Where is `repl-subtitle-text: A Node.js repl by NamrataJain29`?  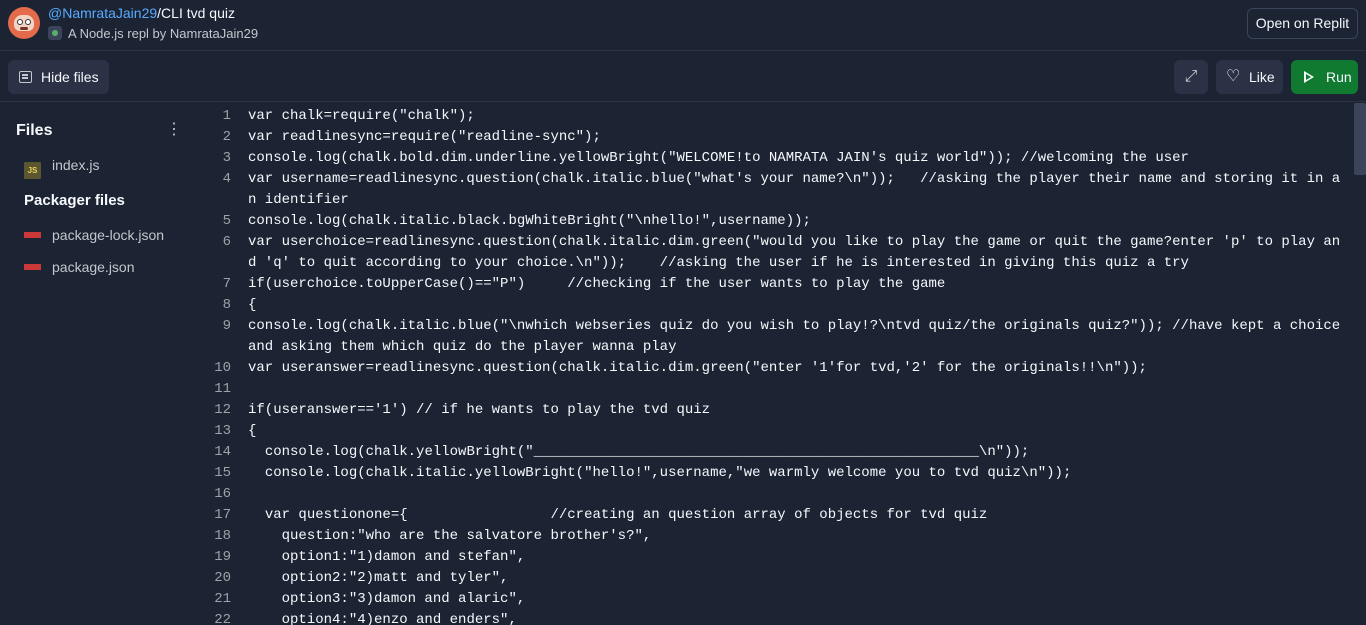 repl-subtitle-text: A Node.js repl by NamrataJain29 is located at coordinates (163, 33).